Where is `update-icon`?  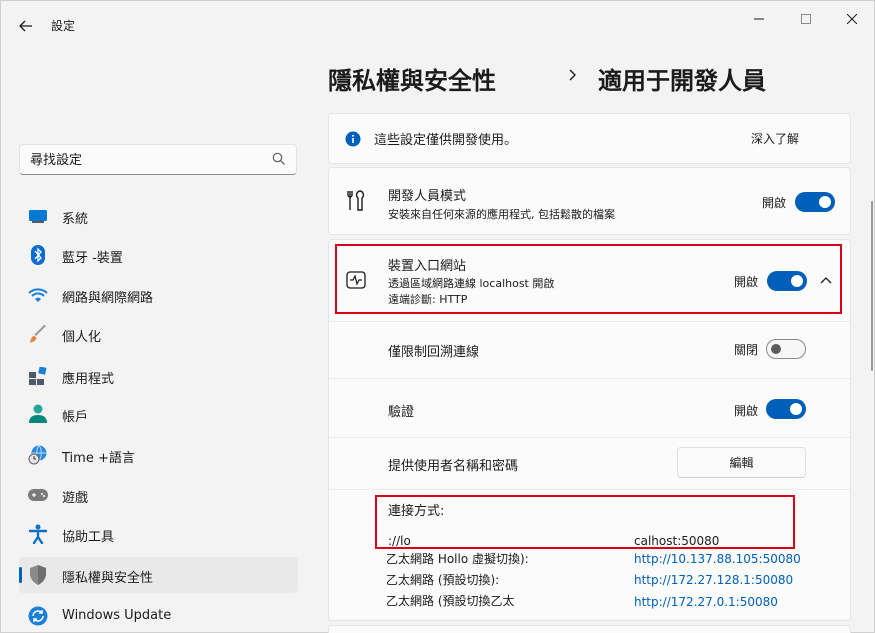 update-icon is located at coordinates (38, 616).